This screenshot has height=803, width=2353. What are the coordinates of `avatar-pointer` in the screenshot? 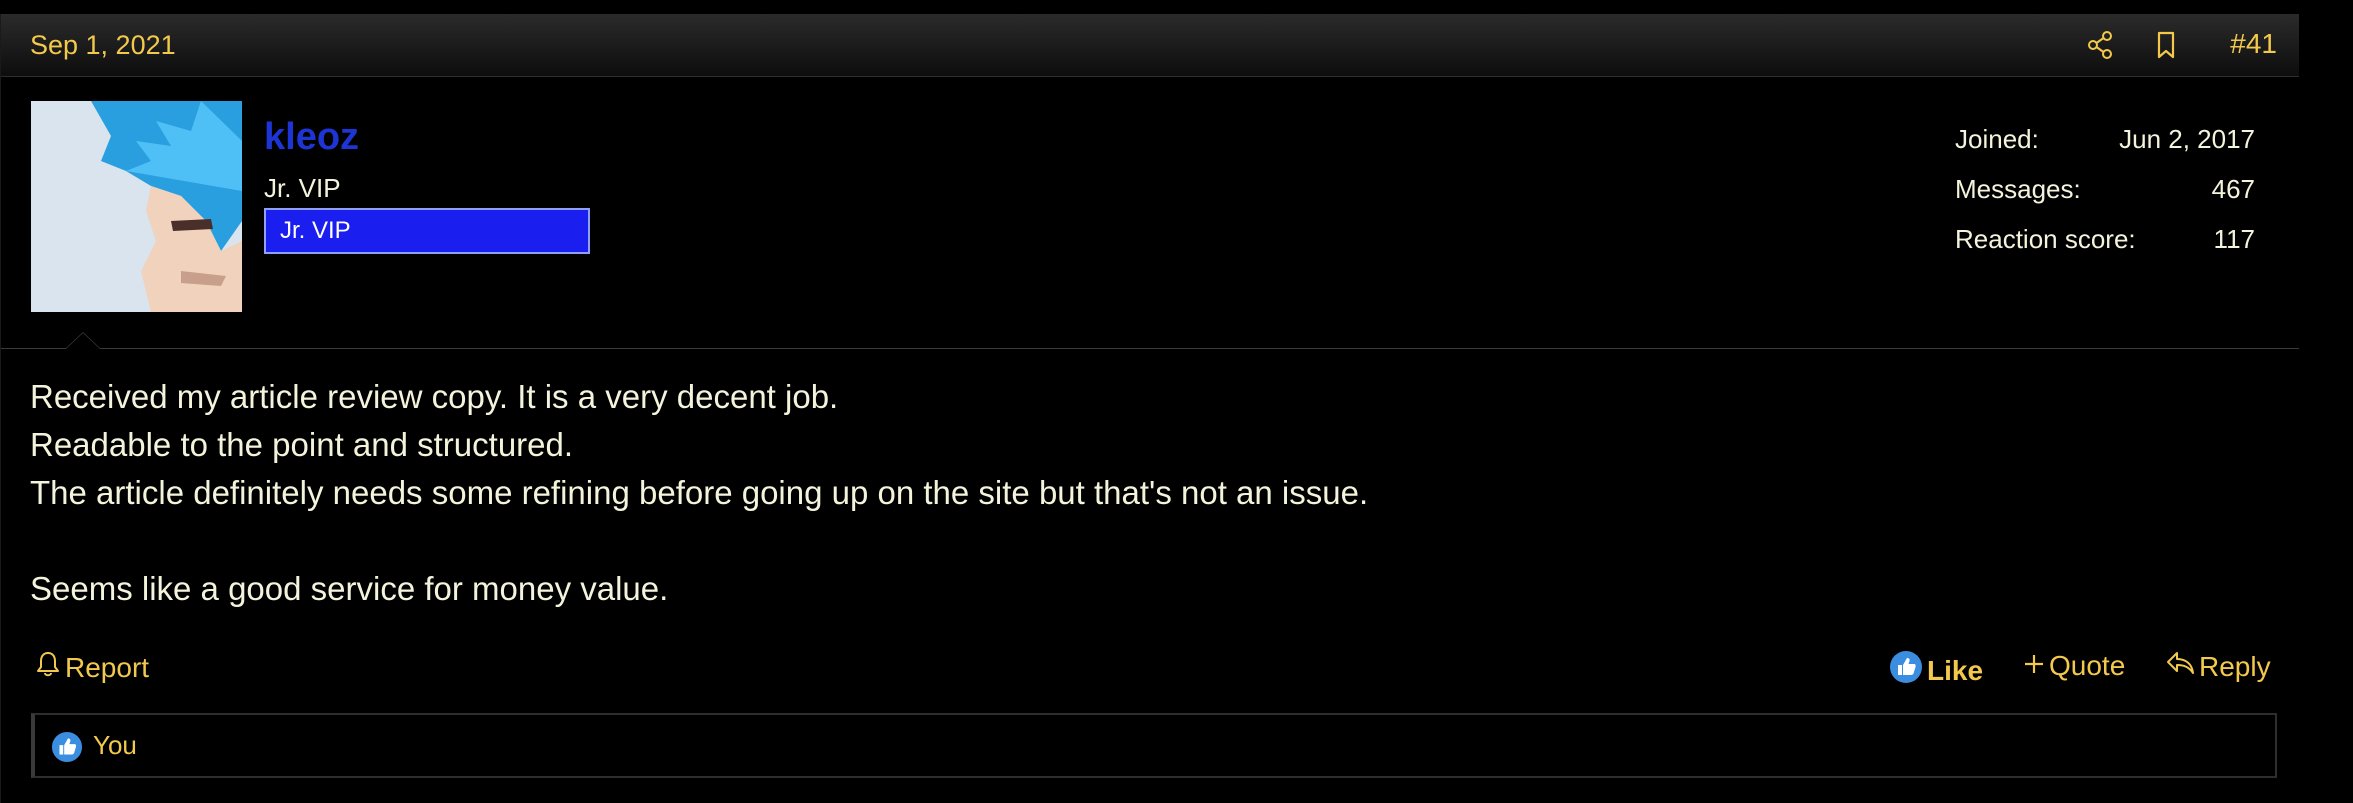 It's located at (83, 340).